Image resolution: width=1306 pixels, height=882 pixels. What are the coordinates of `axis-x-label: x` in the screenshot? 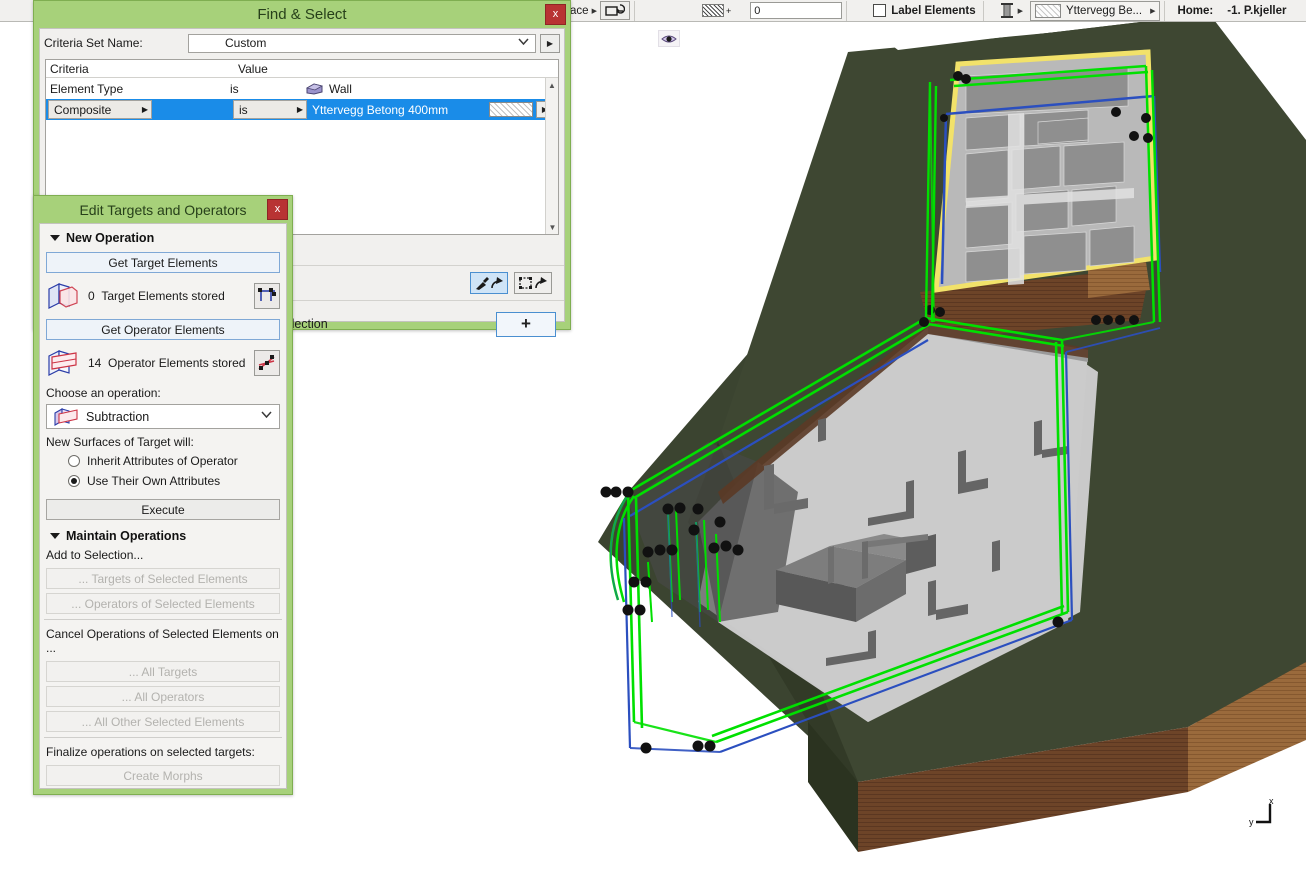 It's located at (1271, 802).